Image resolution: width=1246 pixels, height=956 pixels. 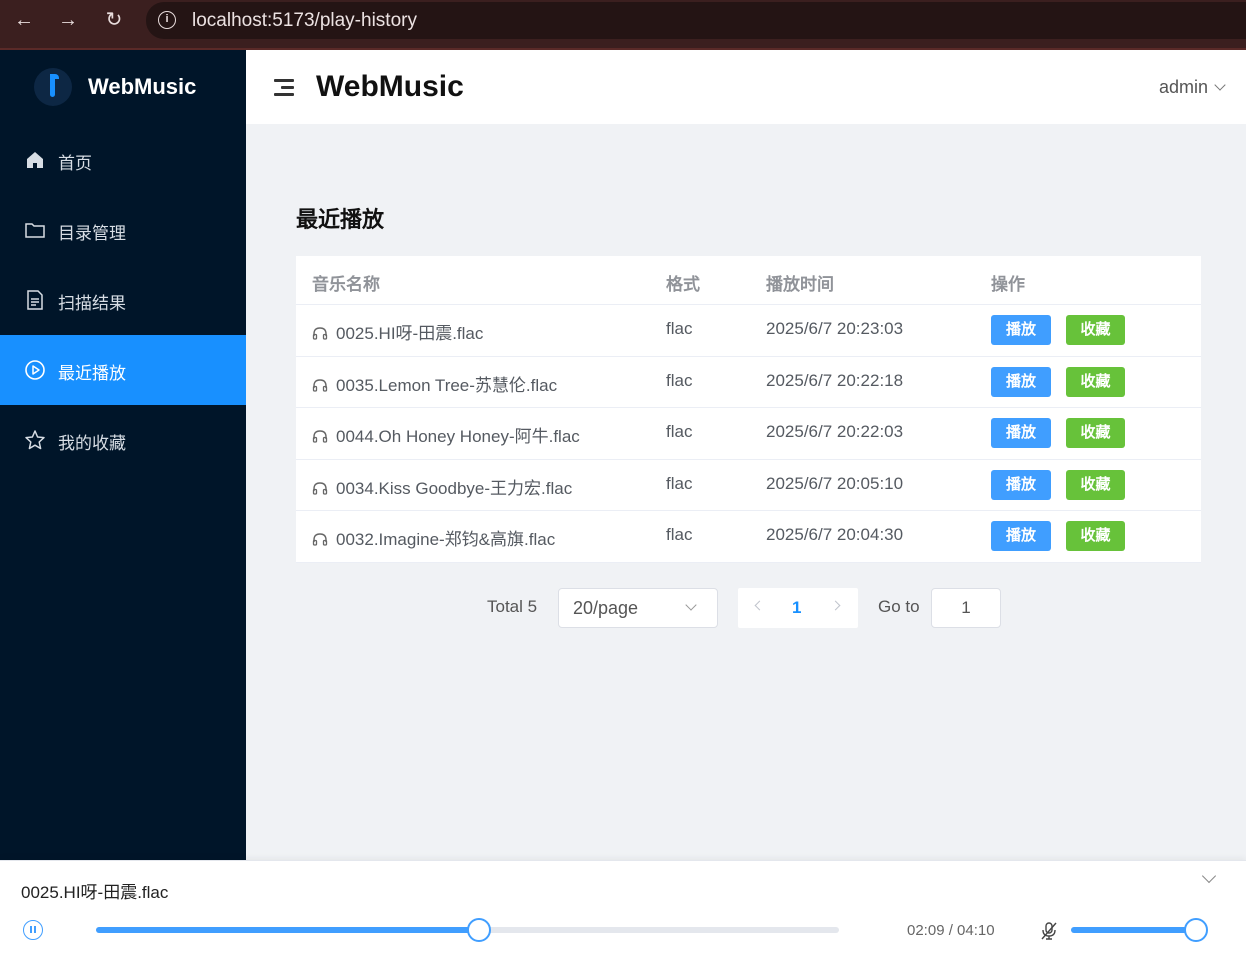 What do you see at coordinates (479, 930) in the screenshot?
I see `progress-handle` at bounding box center [479, 930].